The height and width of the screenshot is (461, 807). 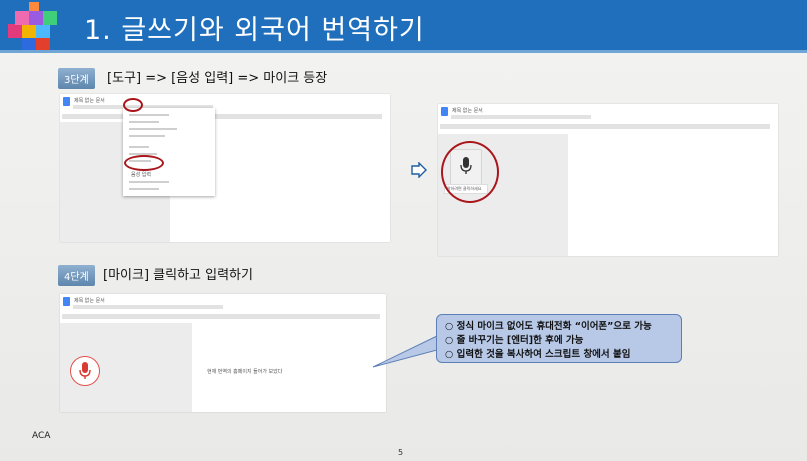 What do you see at coordinates (405, 351) in the screenshot?
I see `callout-pointer` at bounding box center [405, 351].